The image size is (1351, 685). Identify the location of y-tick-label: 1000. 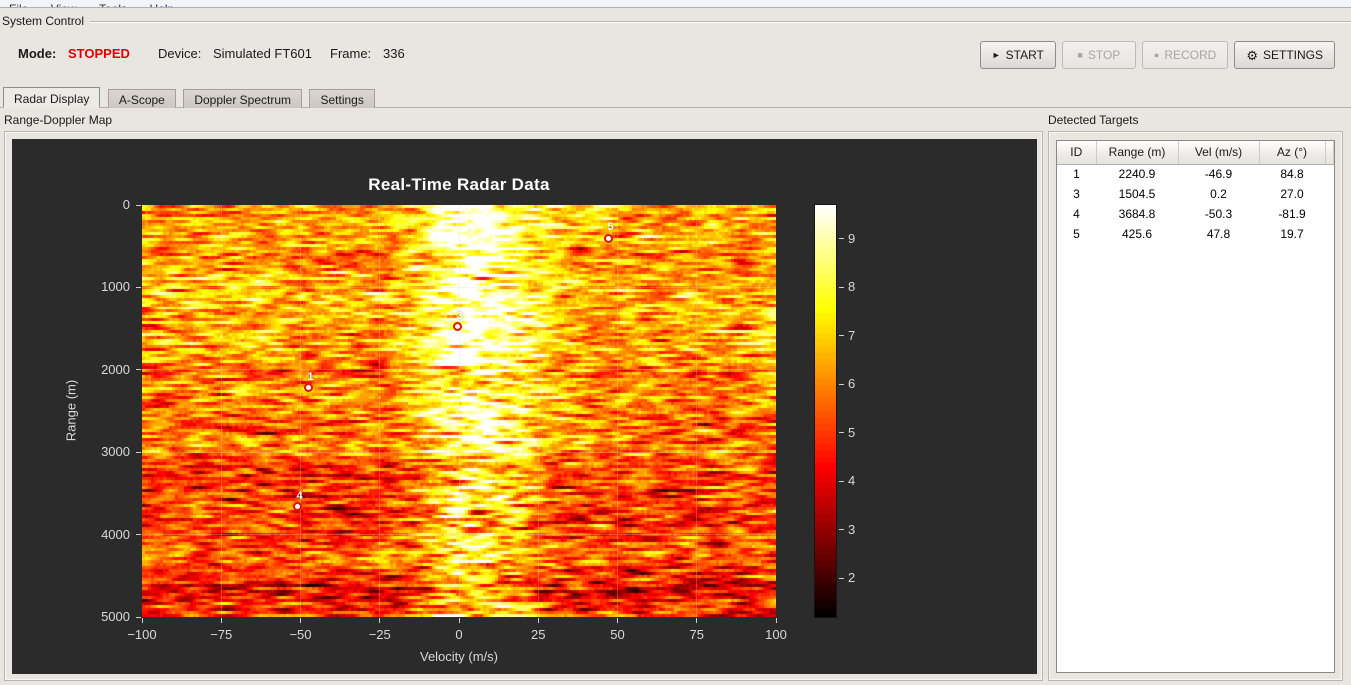
(115, 287).